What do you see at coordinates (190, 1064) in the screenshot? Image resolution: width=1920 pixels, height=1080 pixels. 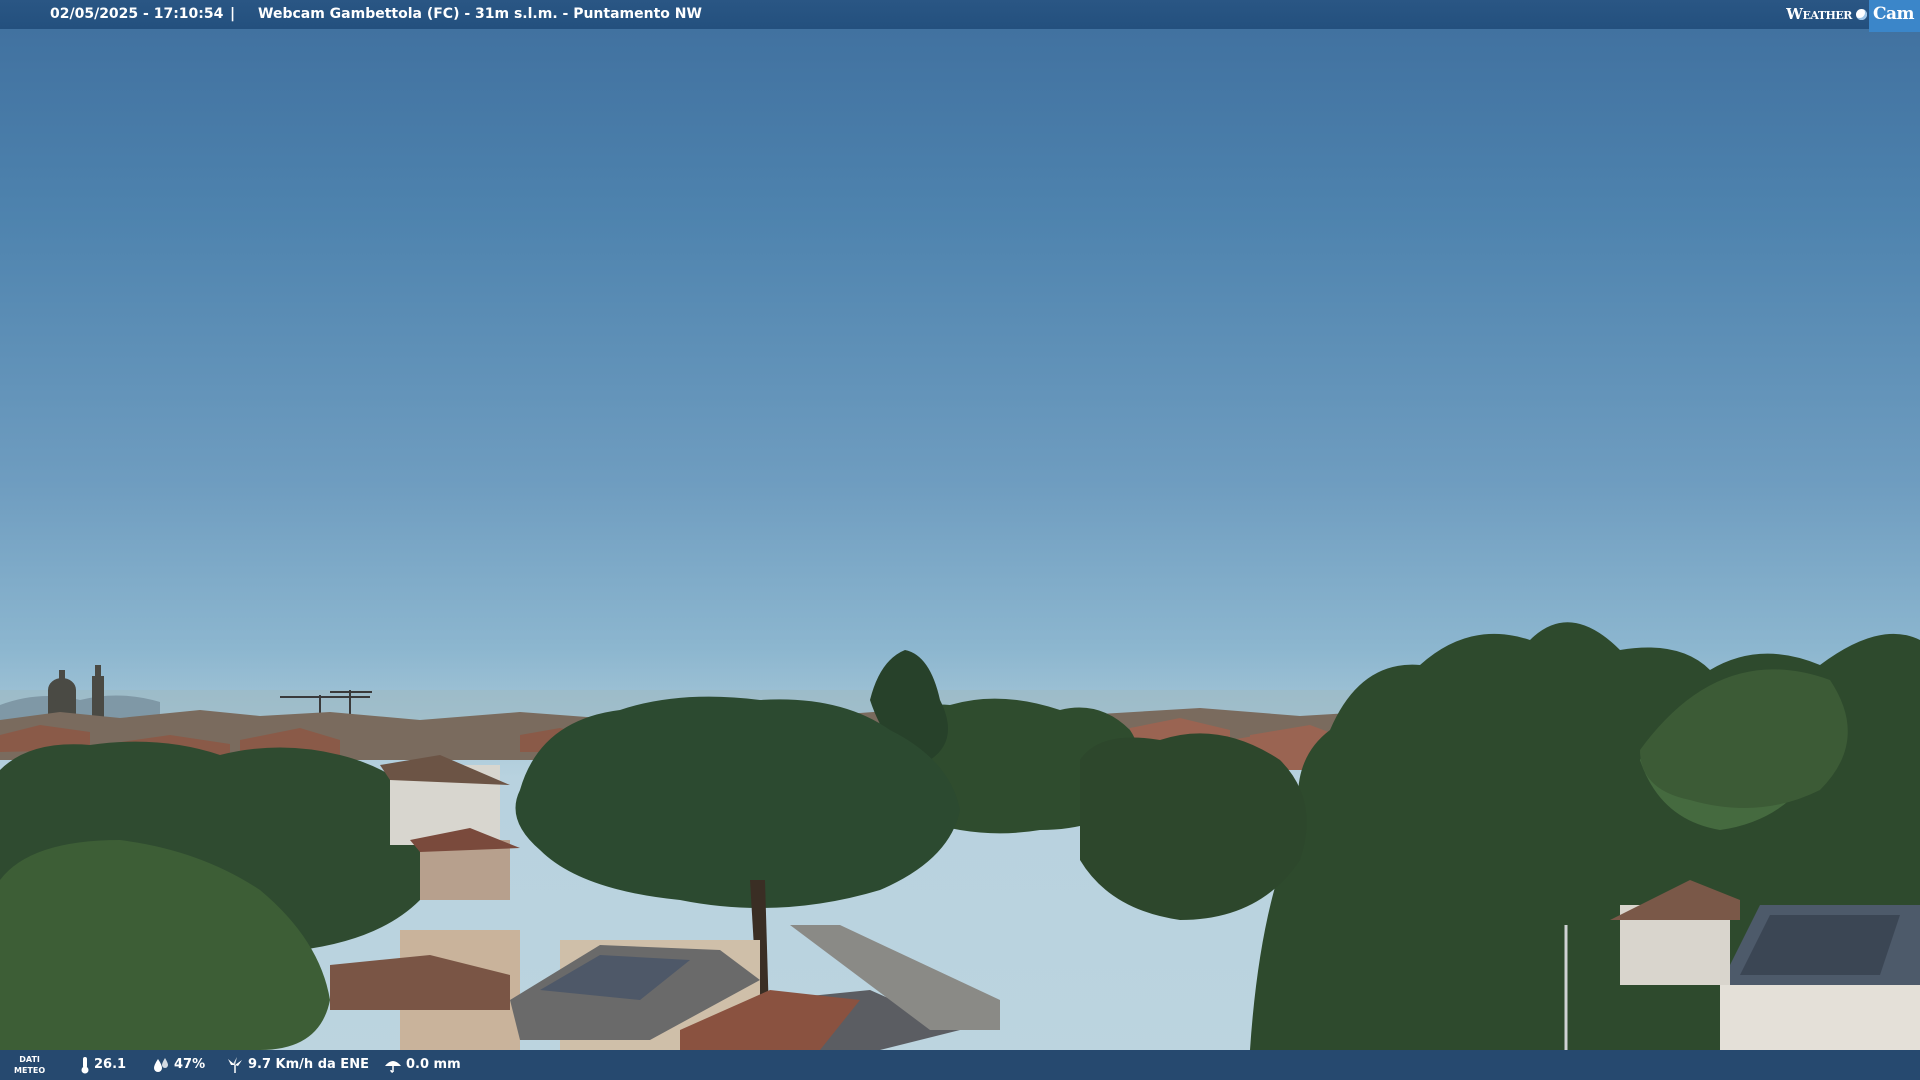 I see `humidity-value: 47%` at bounding box center [190, 1064].